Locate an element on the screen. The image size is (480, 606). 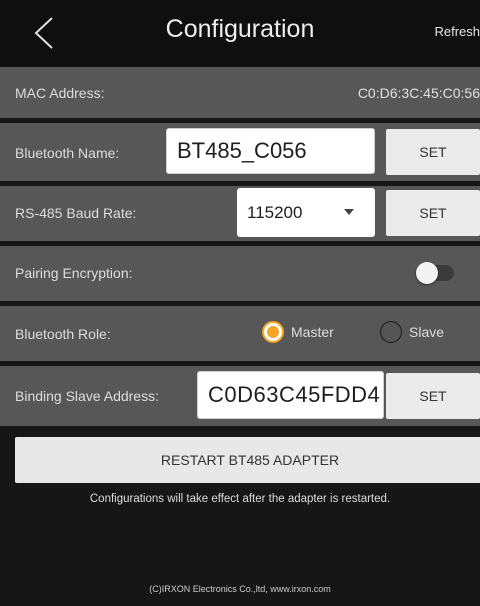
bluetooth-role-row: Bluetooth Role: Master Slave is located at coordinates (240, 333).